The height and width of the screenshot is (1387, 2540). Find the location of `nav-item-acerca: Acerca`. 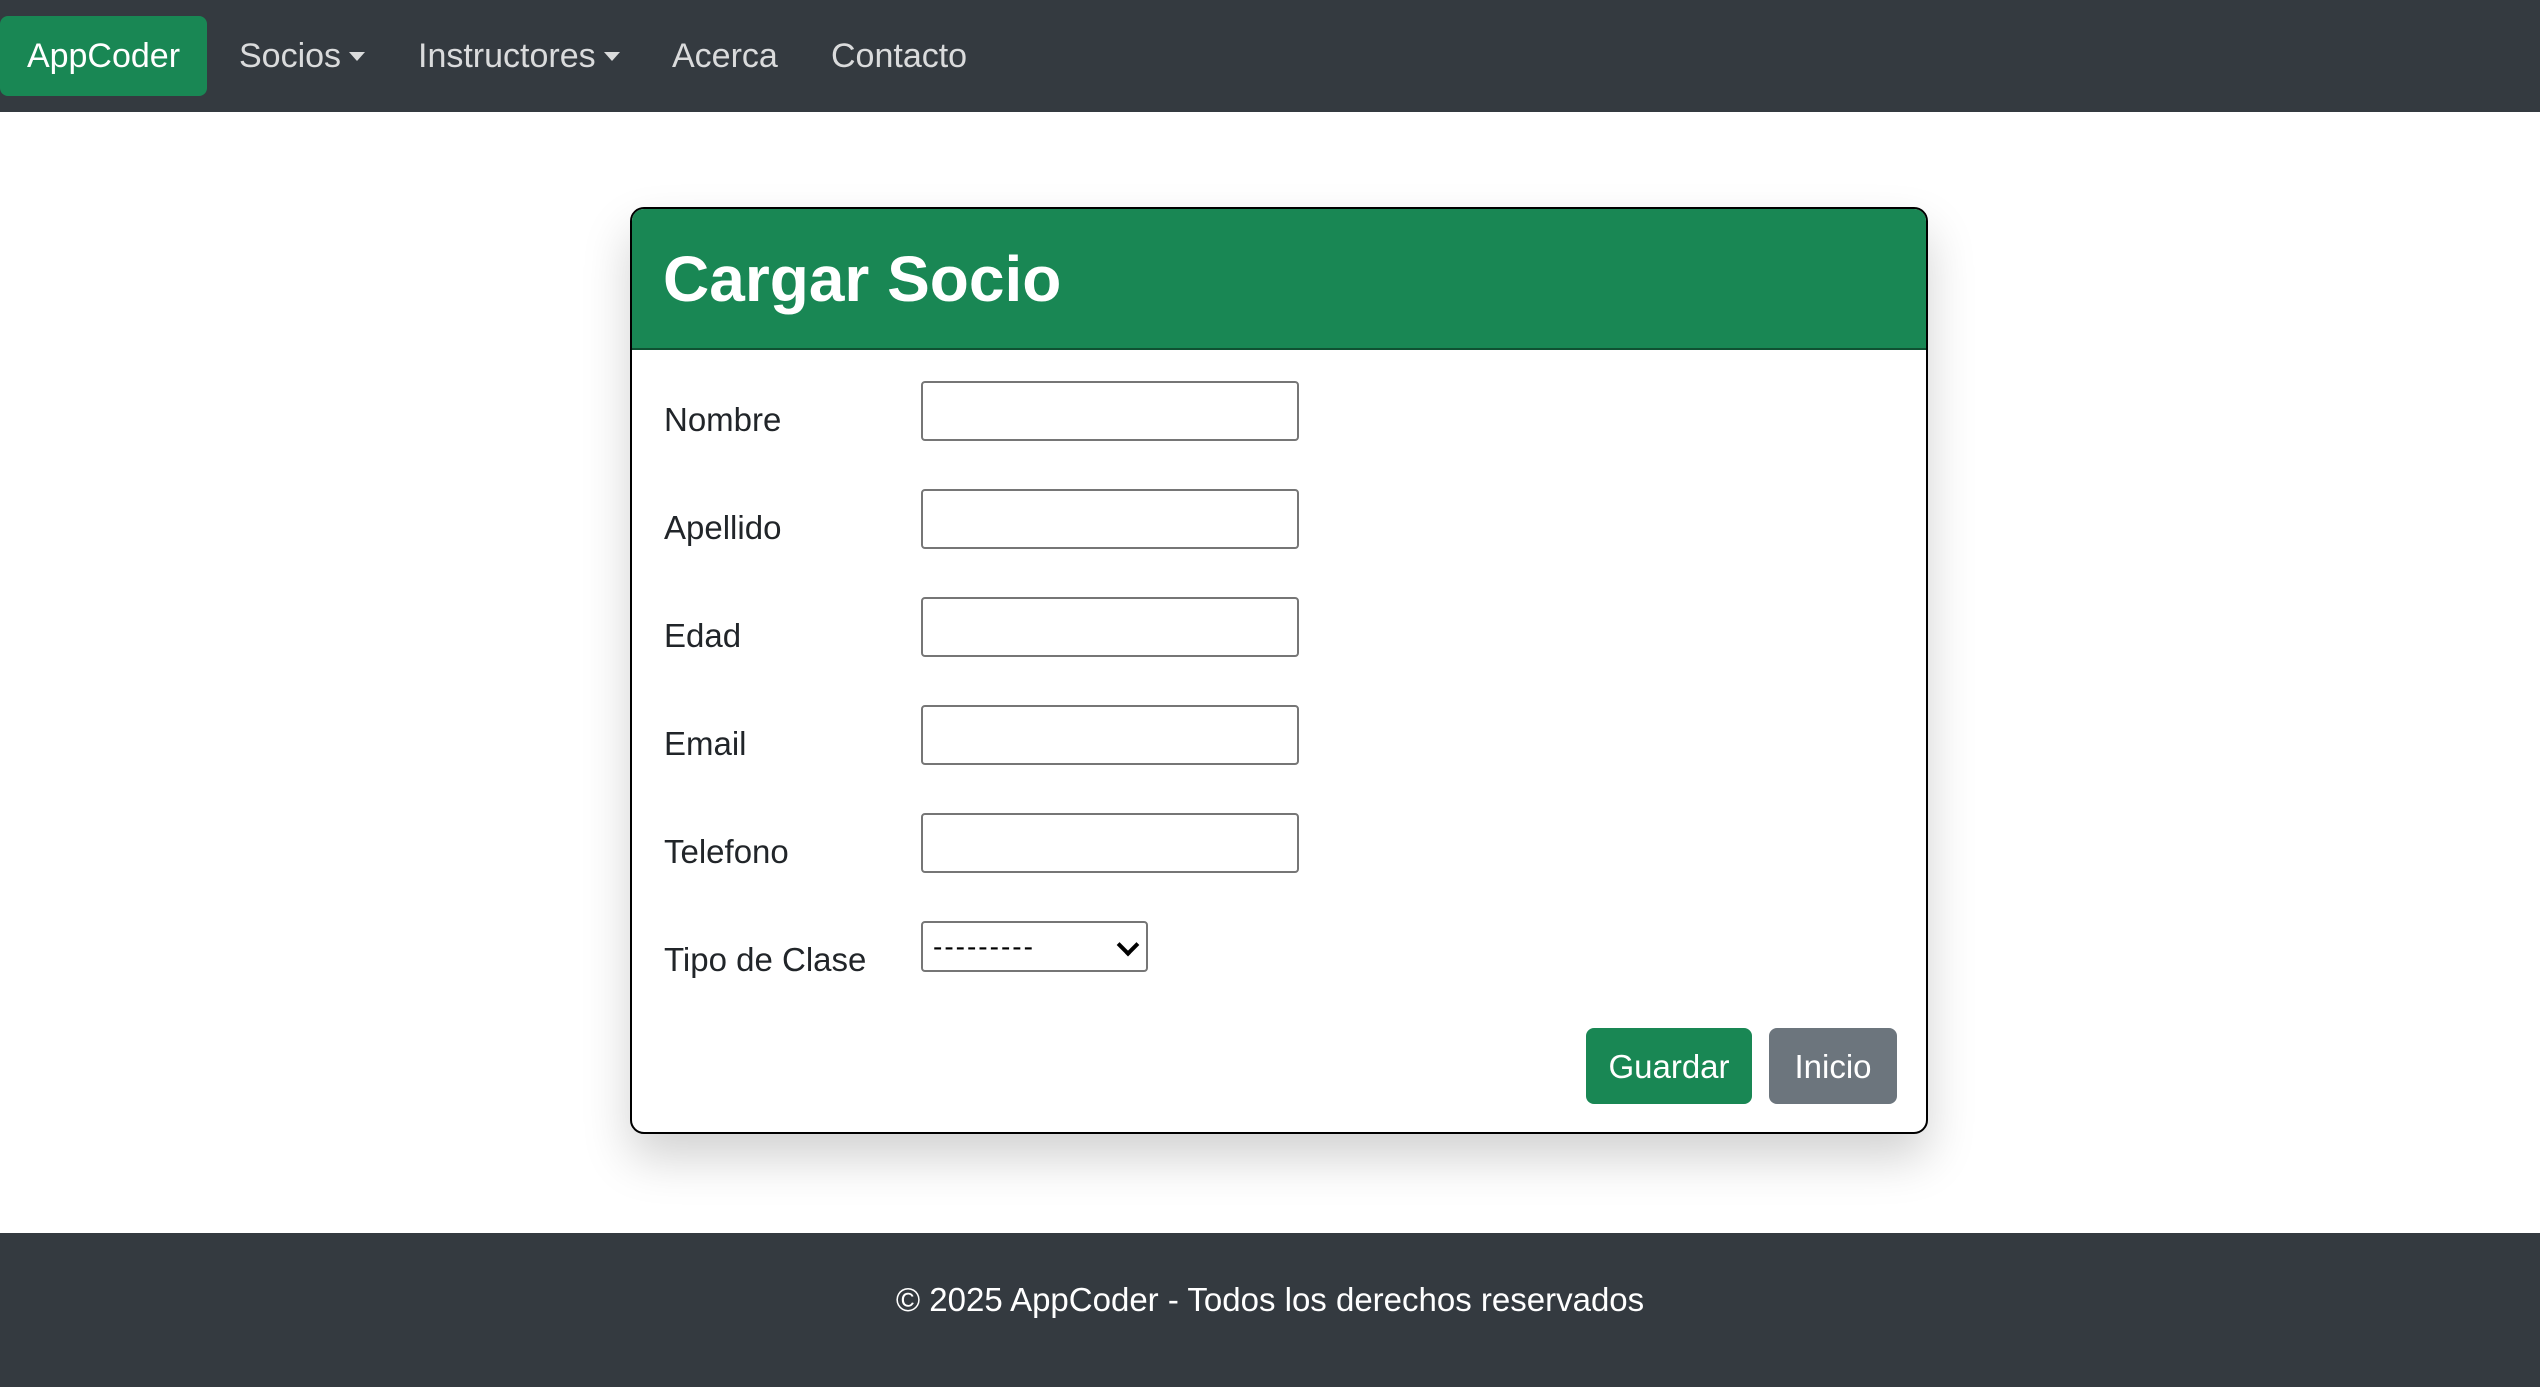

nav-item-acerca: Acerca is located at coordinates (725, 56).